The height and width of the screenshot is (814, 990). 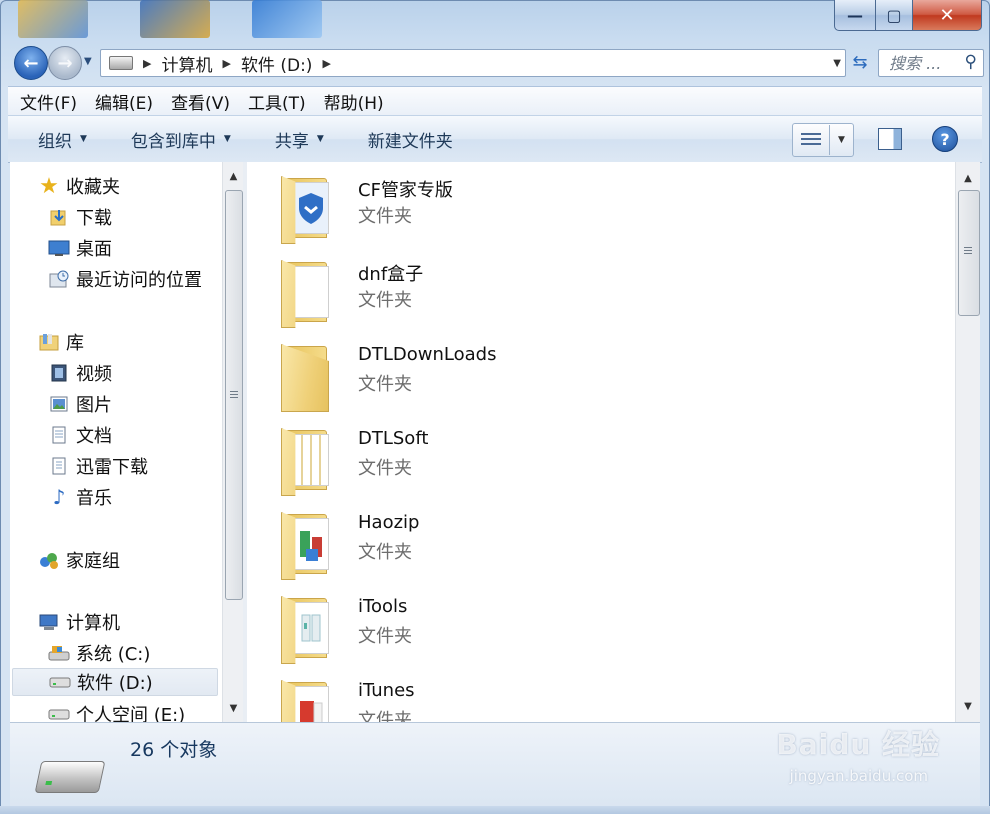 What do you see at coordinates (49, 622) in the screenshot?
I see `computer-icon` at bounding box center [49, 622].